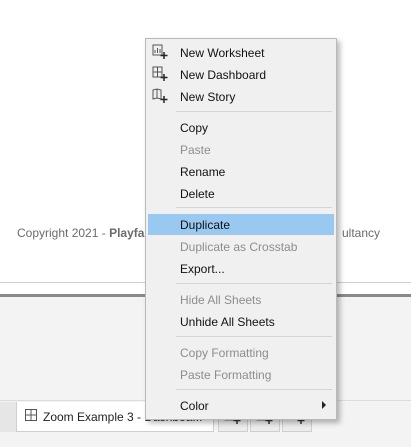 The height and width of the screenshot is (447, 411). Describe the element at coordinates (127, 233) in the screenshot. I see `copyright-bold: Playfa` at that location.